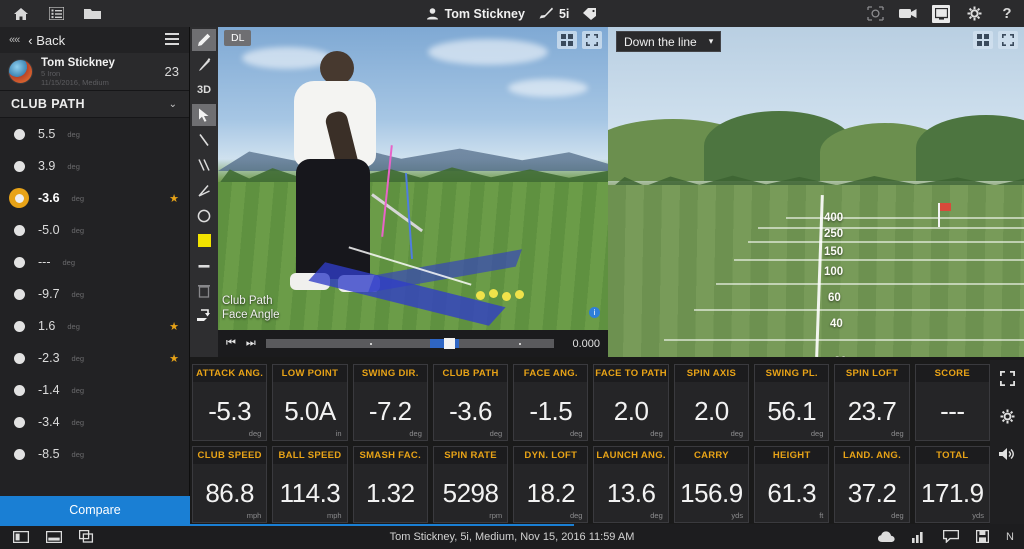 Image resolution: width=1024 pixels, height=549 pixels. Describe the element at coordinates (594, 312) in the screenshot. I see `info-icon: i` at that location.